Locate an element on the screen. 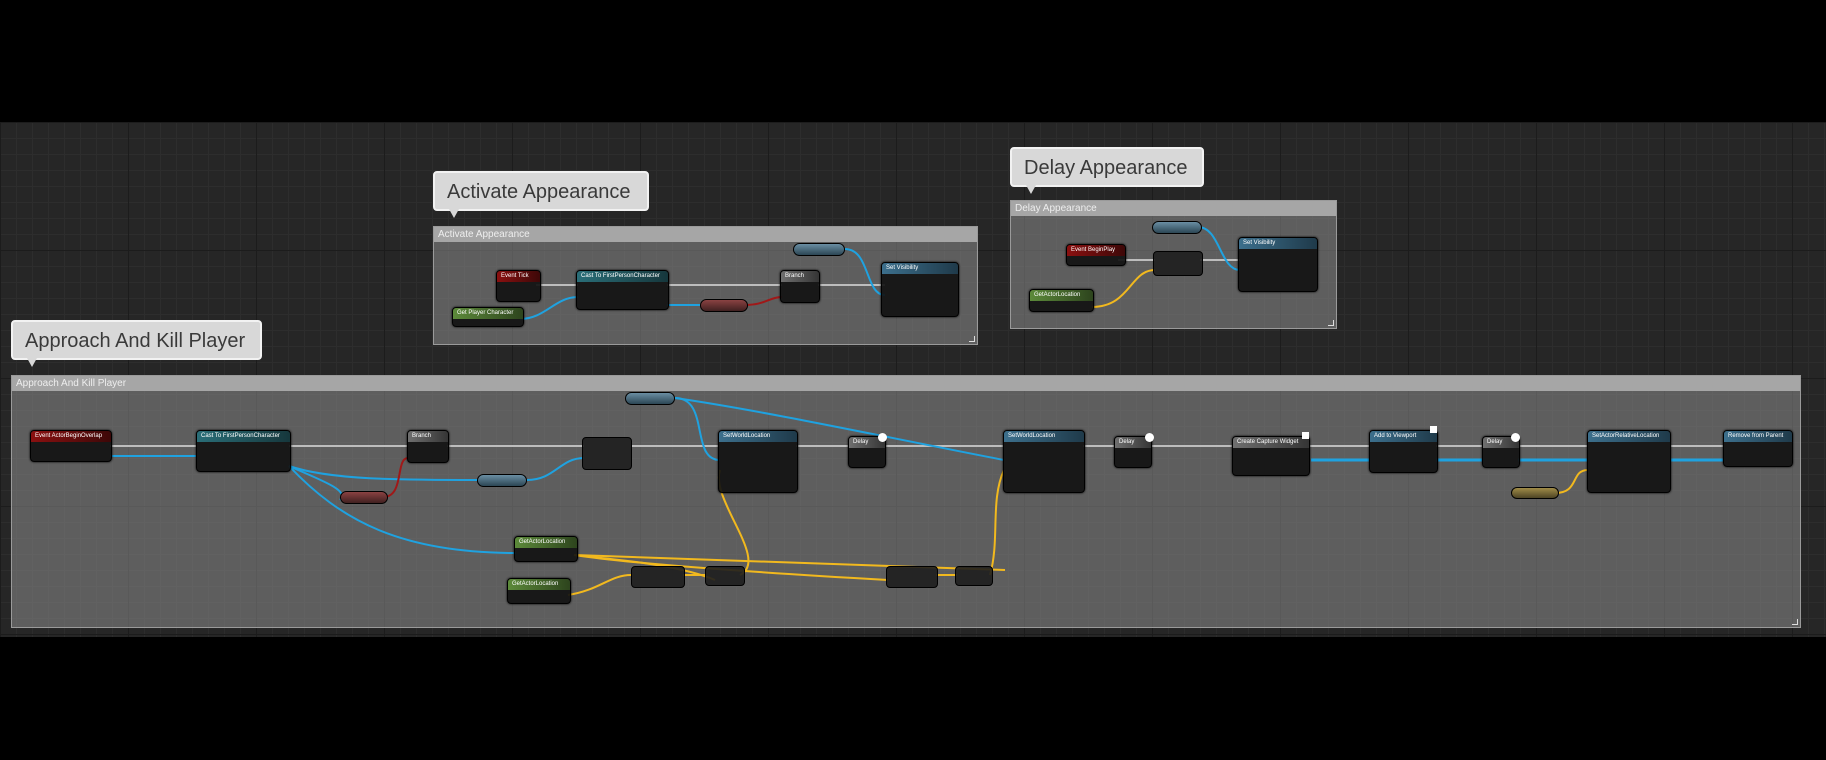 The height and width of the screenshot is (760, 1826). comment-header: Delay Appearance is located at coordinates (1173, 208).